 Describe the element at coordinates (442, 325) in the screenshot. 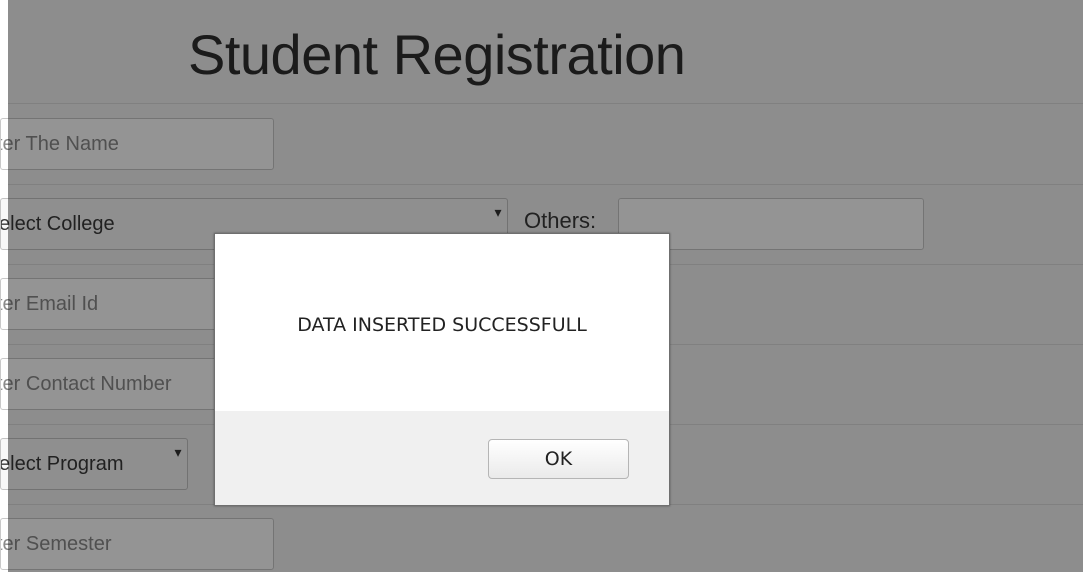

I see `dialog-message: DATA INSERTED SUCCESSFULL` at that location.